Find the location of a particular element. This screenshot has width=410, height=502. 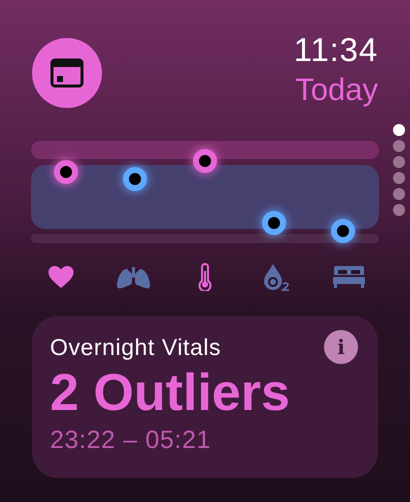

window-icon is located at coordinates (67, 73).